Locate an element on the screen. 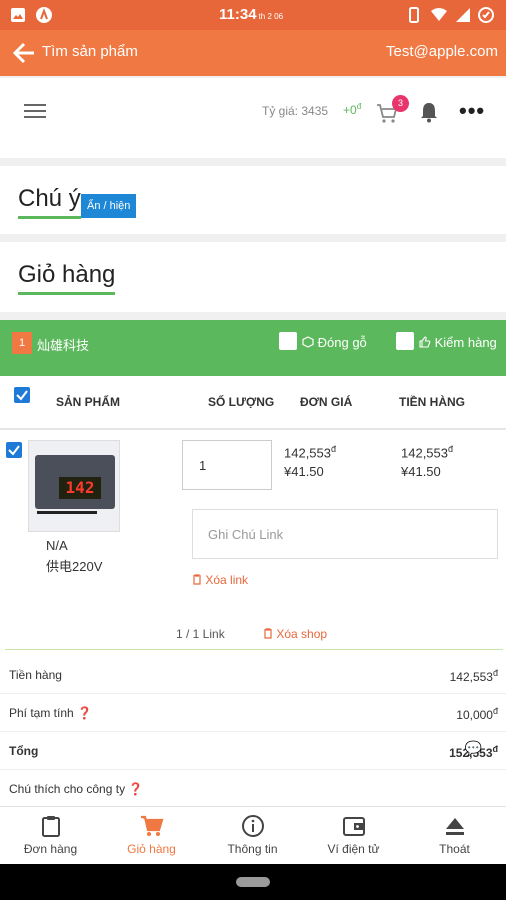 This screenshot has width=506, height=900. unit-price: 142,553đ ¥41.50 is located at coordinates (310, 462).